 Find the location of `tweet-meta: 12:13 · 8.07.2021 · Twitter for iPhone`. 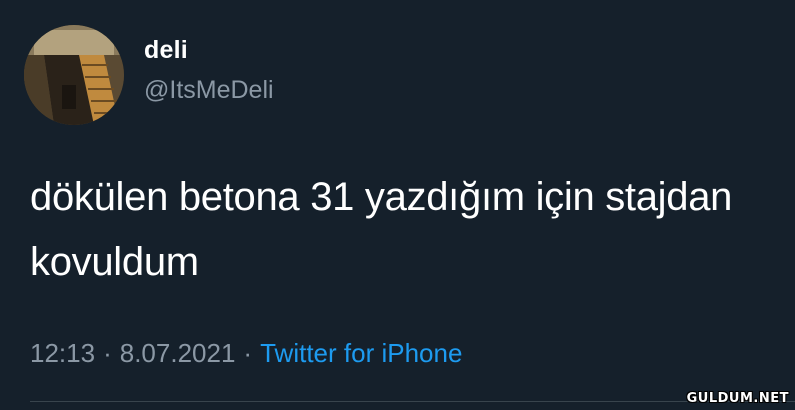

tweet-meta: 12:13 · 8.07.2021 · Twitter for iPhone is located at coordinates (246, 353).